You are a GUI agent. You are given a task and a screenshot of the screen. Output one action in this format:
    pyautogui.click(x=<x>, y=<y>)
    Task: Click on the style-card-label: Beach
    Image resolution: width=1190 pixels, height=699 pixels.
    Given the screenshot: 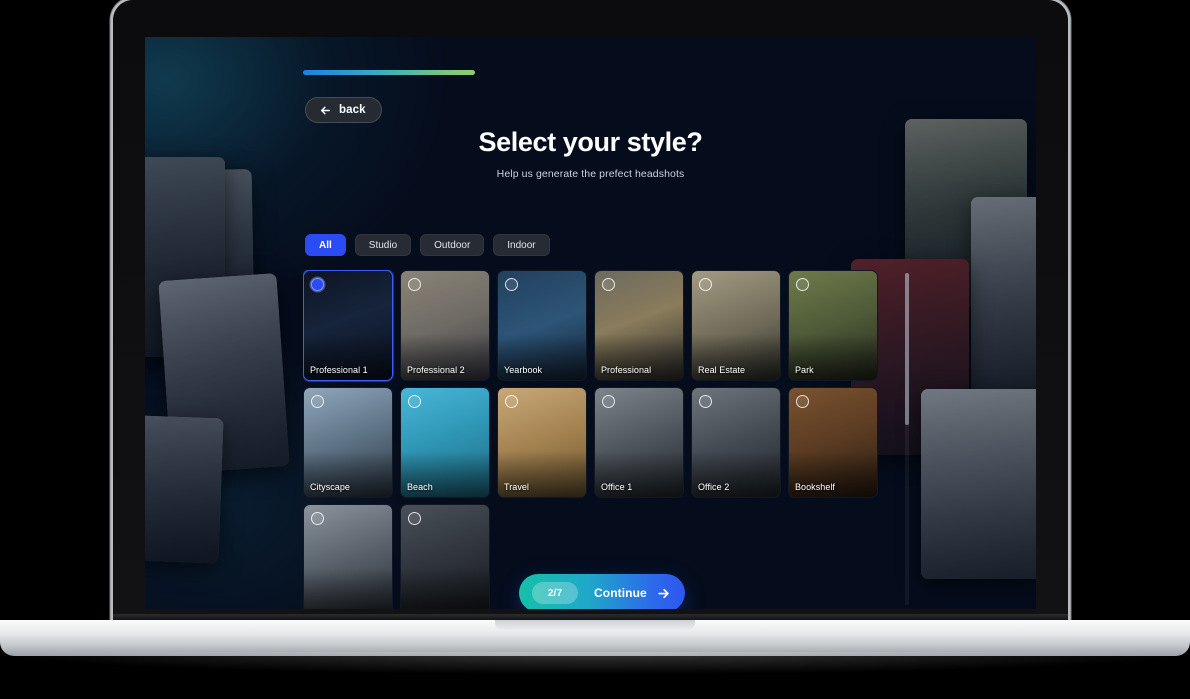 What is the action you would take?
    pyautogui.click(x=420, y=487)
    